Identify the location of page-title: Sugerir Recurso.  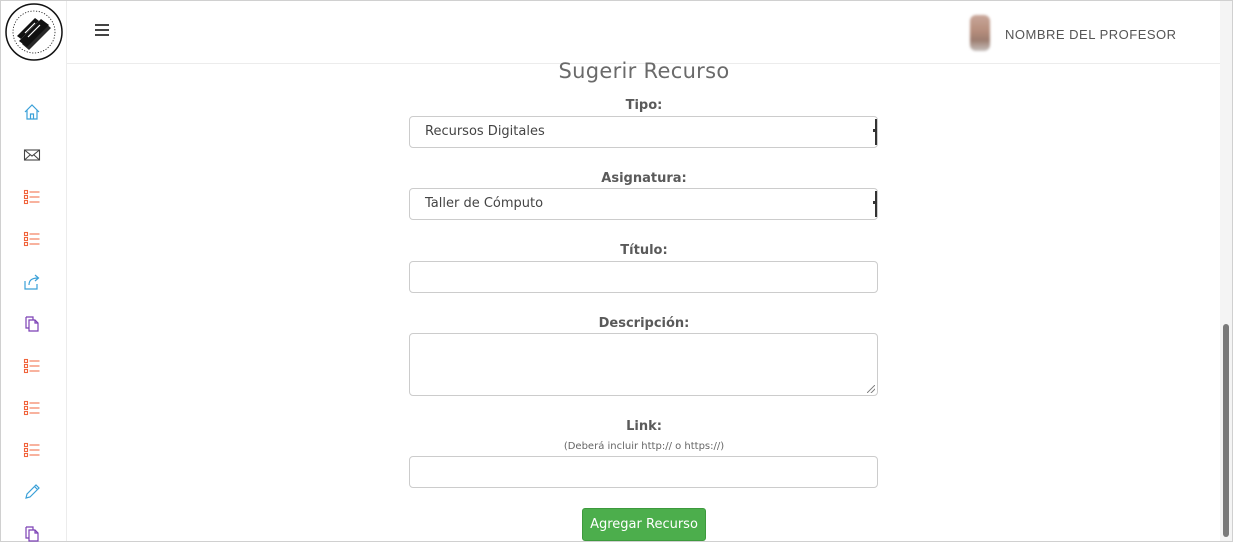
(644, 71).